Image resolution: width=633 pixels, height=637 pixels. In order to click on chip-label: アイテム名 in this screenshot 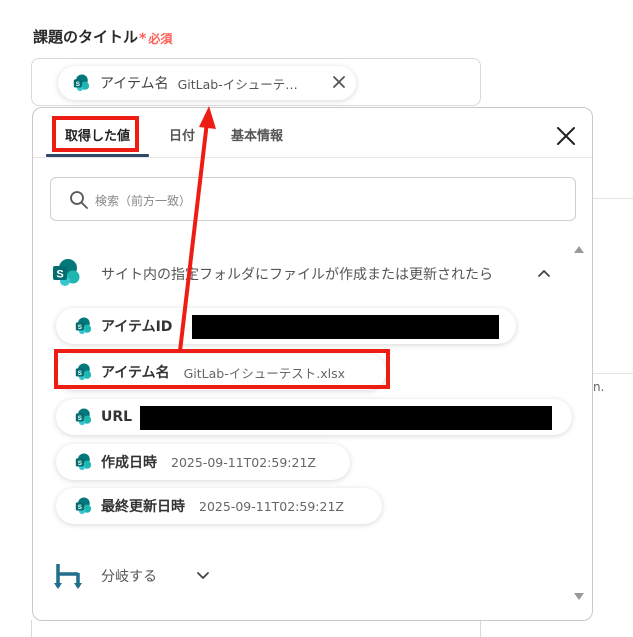, I will do `click(134, 84)`.